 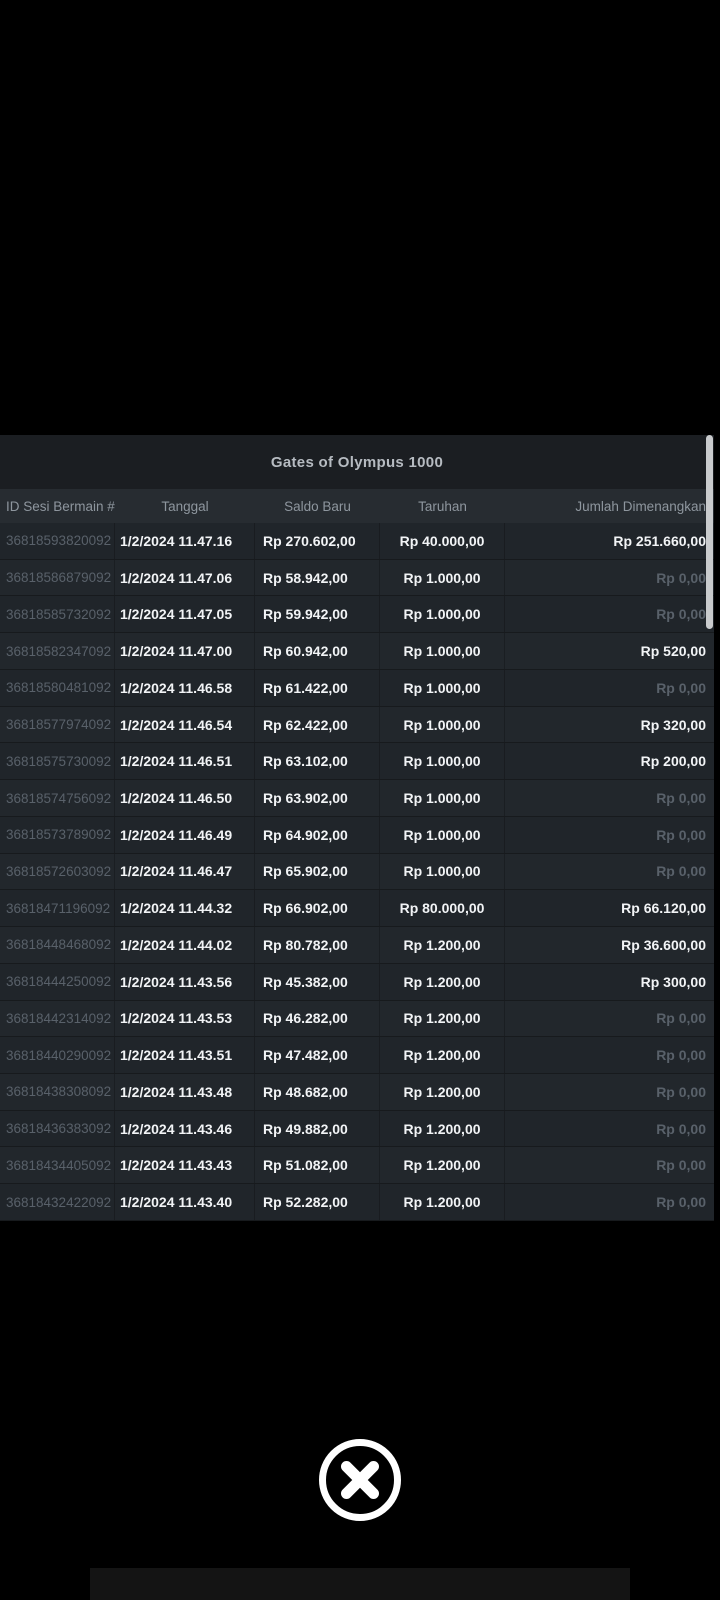 What do you see at coordinates (317, 614) in the screenshot?
I see `new-balance-cell: Rp 59.942,00` at bounding box center [317, 614].